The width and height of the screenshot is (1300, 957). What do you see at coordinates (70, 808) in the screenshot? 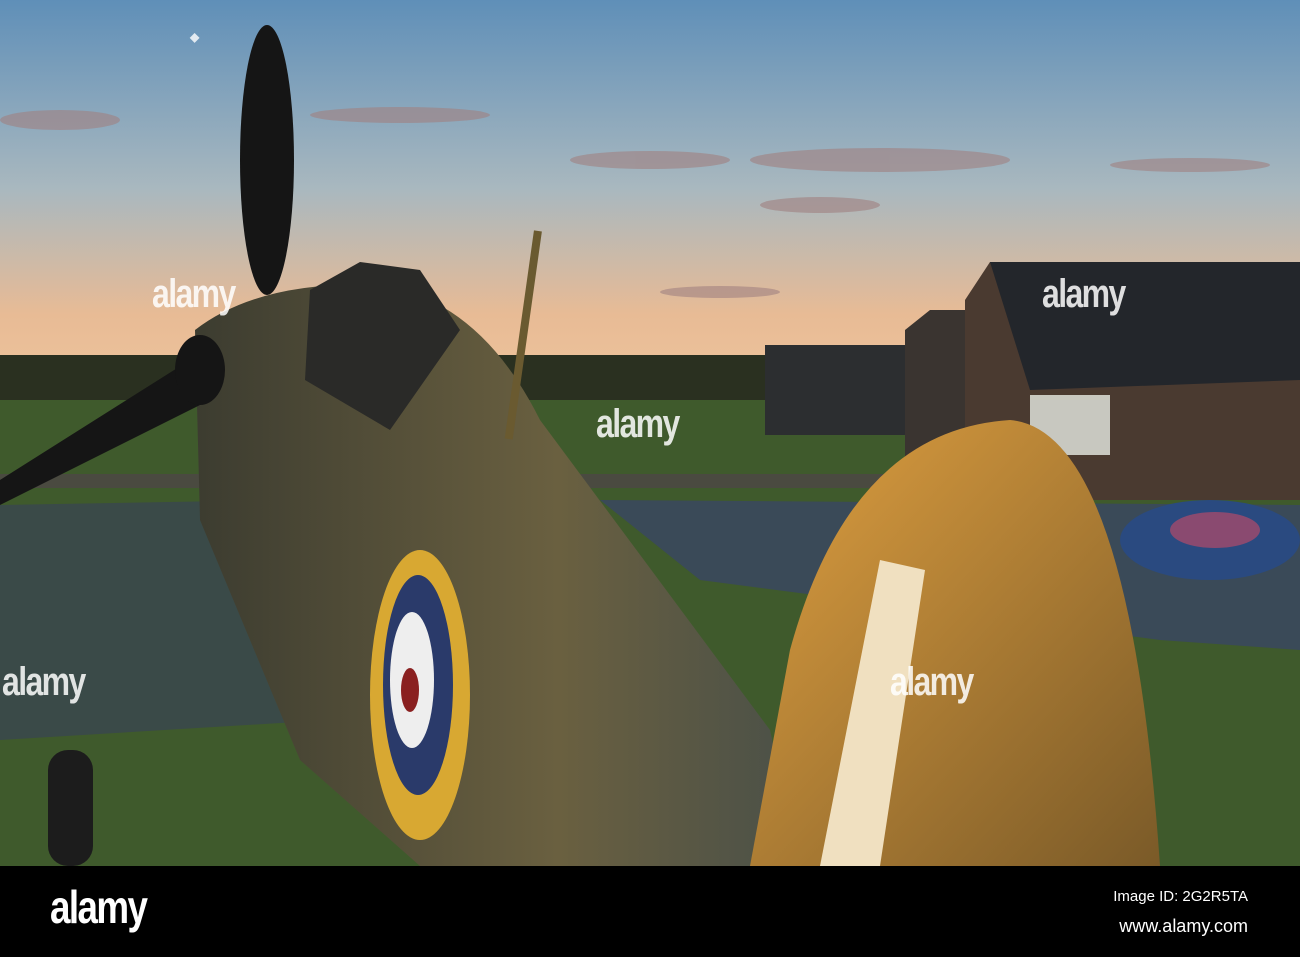
I see `undercarriage-wheel` at bounding box center [70, 808].